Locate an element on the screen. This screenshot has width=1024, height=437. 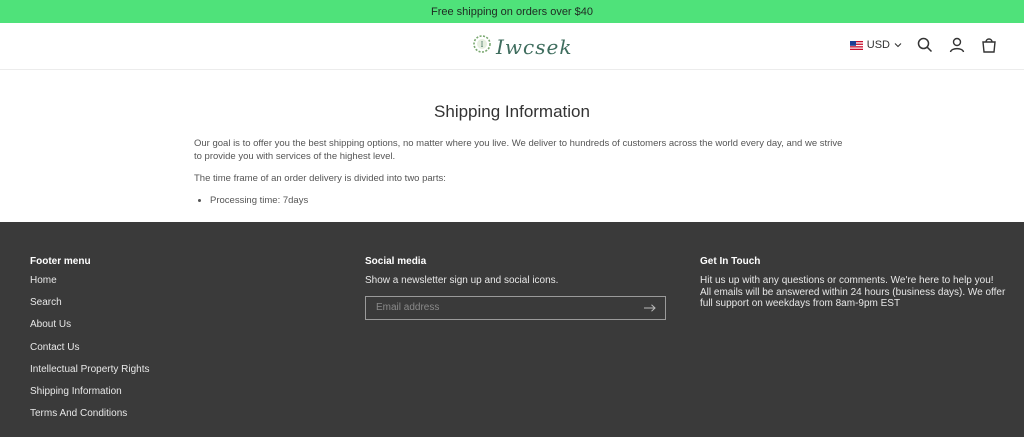
footer-link-contact: Contact Us is located at coordinates (180, 353).